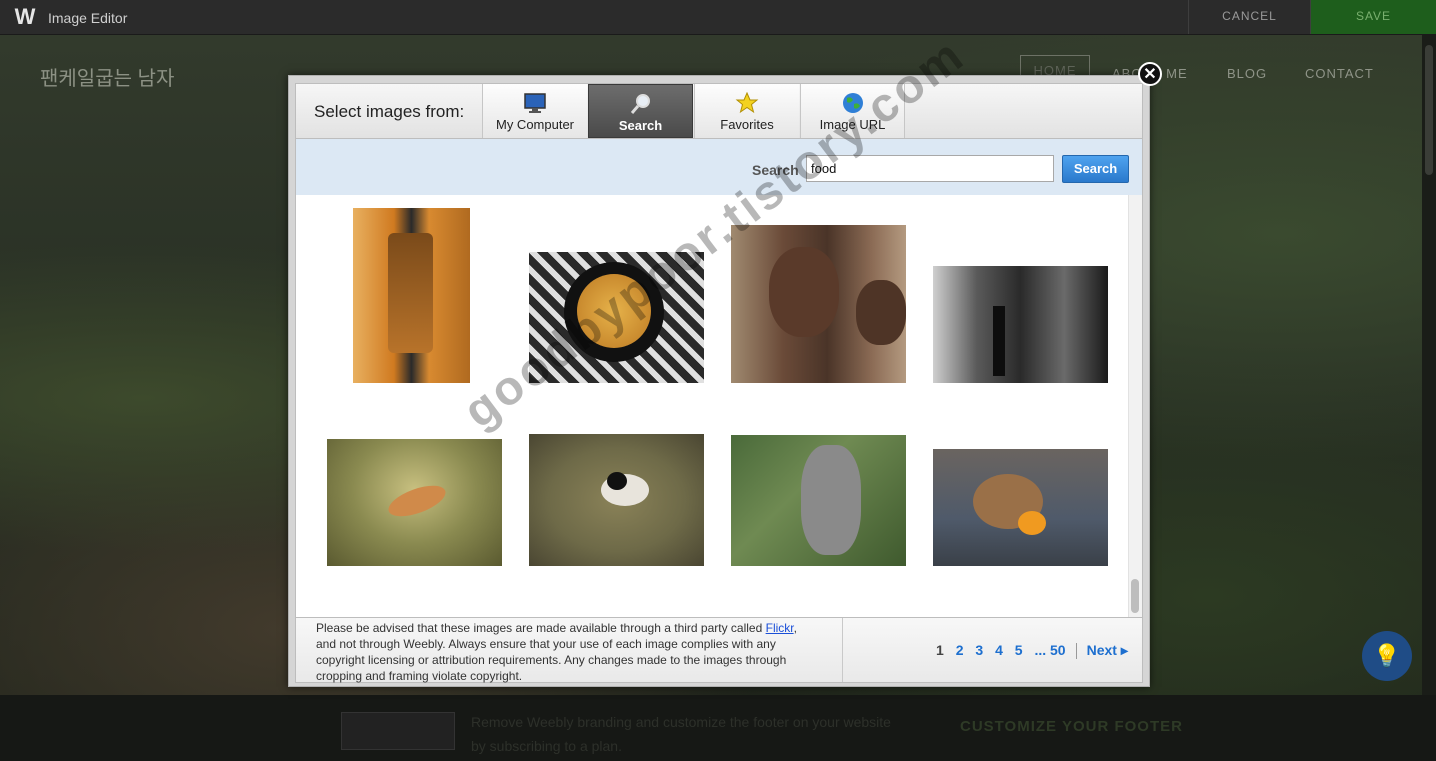  Describe the element at coordinates (999, 650) in the screenshot. I see `page-4: 4` at that location.